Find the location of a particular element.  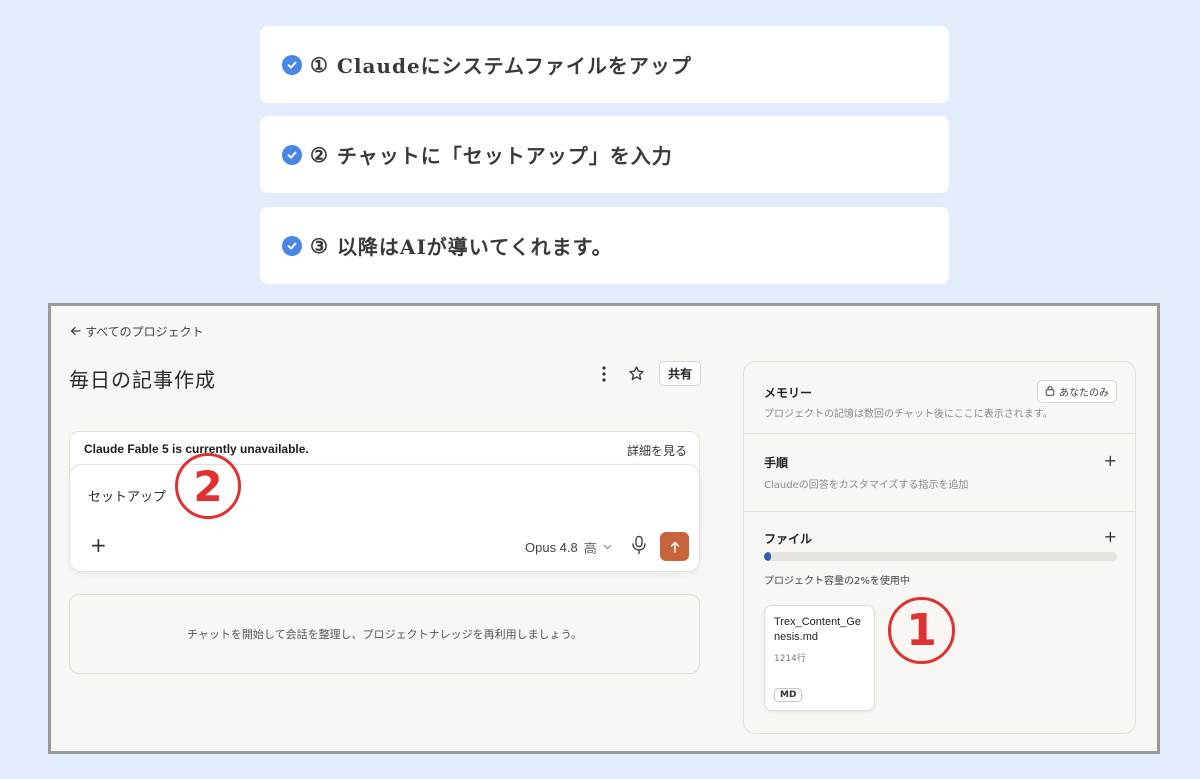

arrow-up-icon is located at coordinates (674, 547).